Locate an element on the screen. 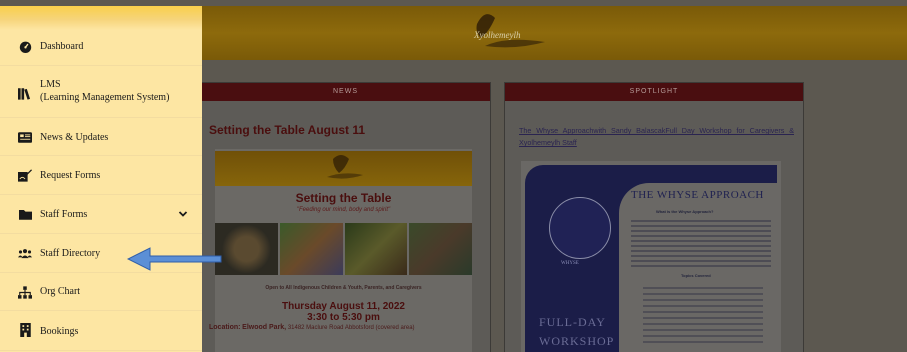 The width and height of the screenshot is (907, 352). sidebar-item-label: Bookings is located at coordinates (59, 331).